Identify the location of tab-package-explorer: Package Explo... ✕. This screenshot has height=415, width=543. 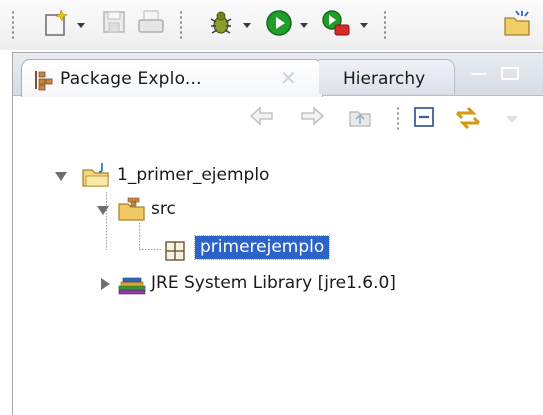
(172, 78).